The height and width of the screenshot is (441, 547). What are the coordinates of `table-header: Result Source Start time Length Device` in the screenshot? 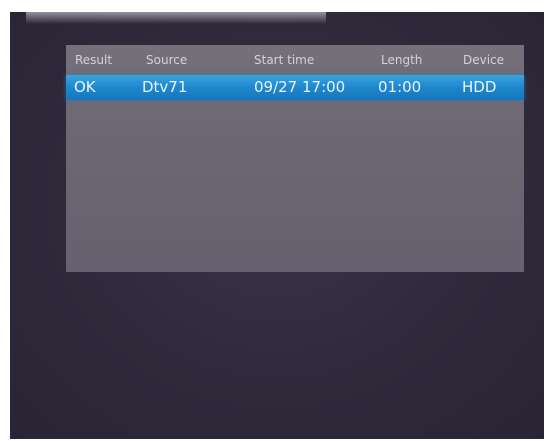 It's located at (295, 60).